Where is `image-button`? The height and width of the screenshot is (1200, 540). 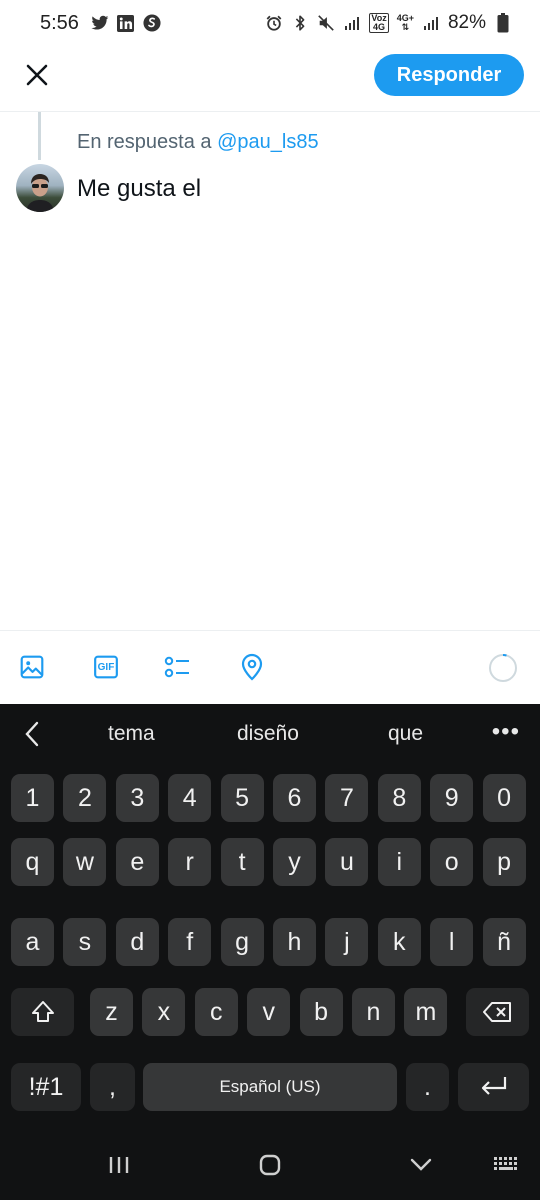
image-button is located at coordinates (32, 667).